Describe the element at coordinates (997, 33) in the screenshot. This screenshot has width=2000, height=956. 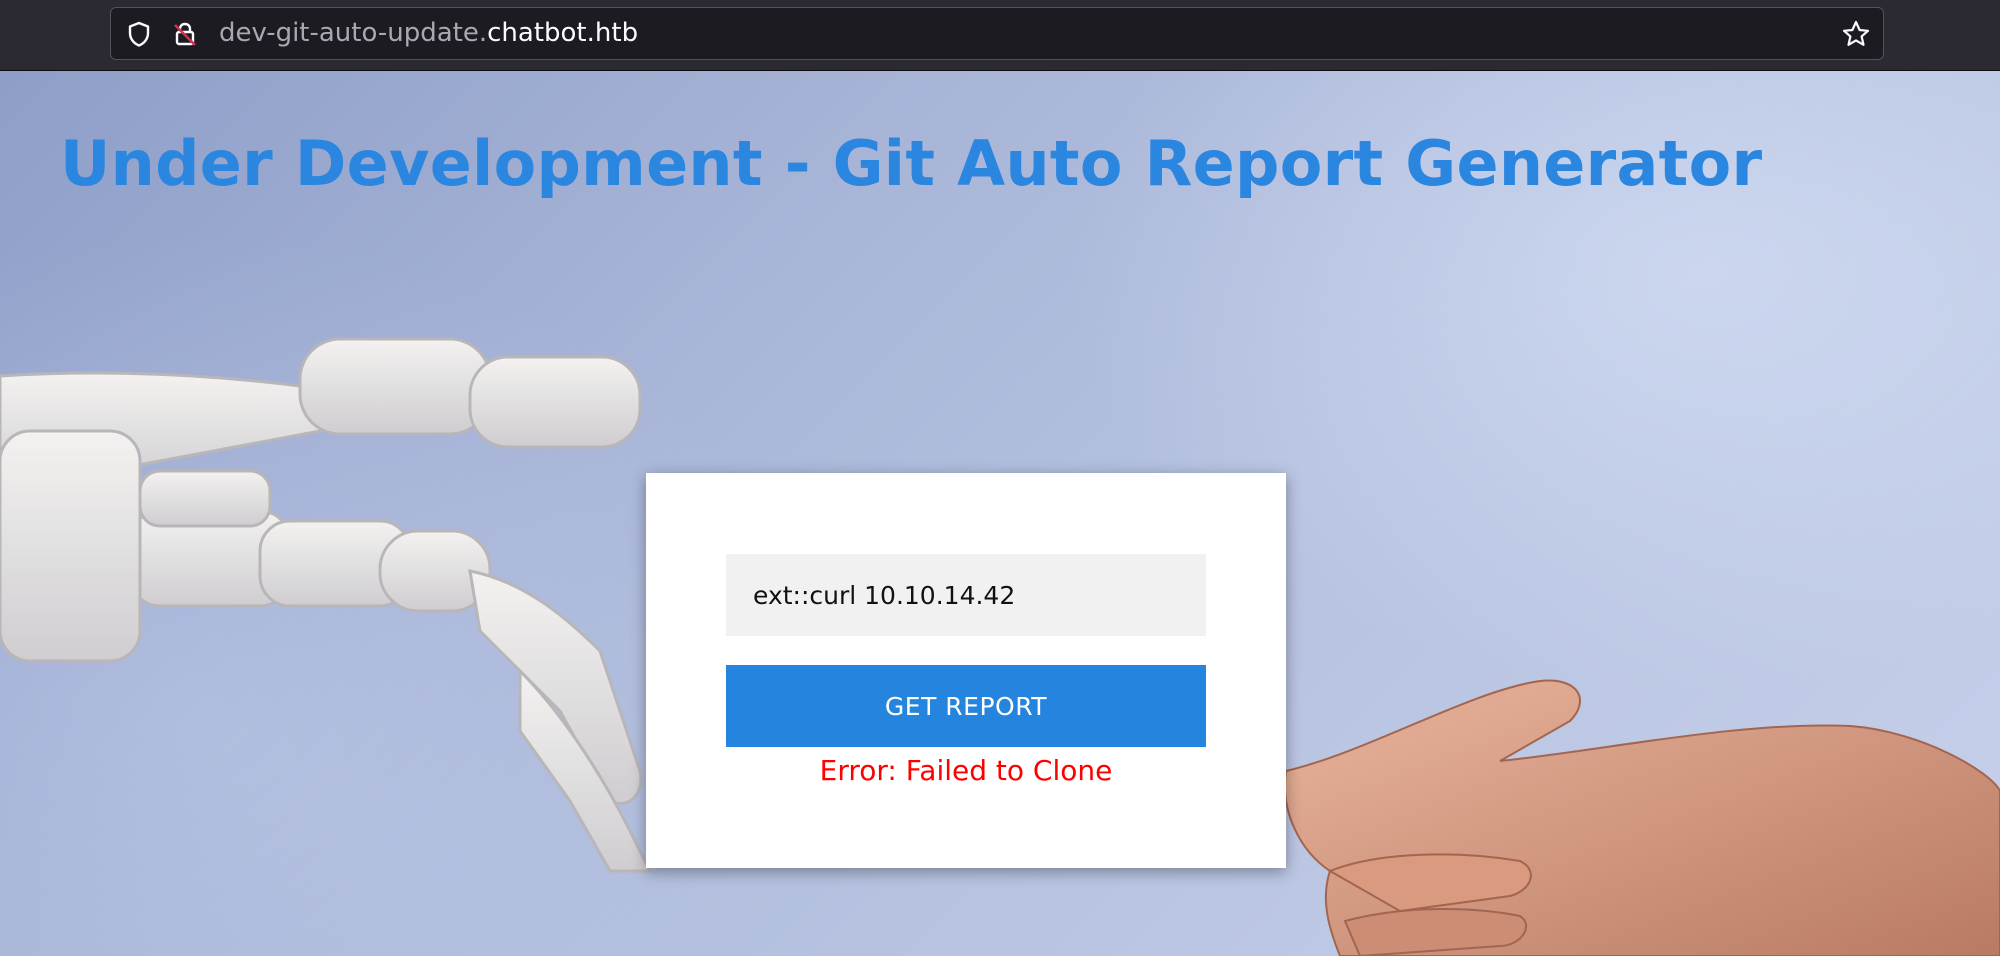
I see `address-bar: dev-git-auto-update.chatbot.htb` at that location.